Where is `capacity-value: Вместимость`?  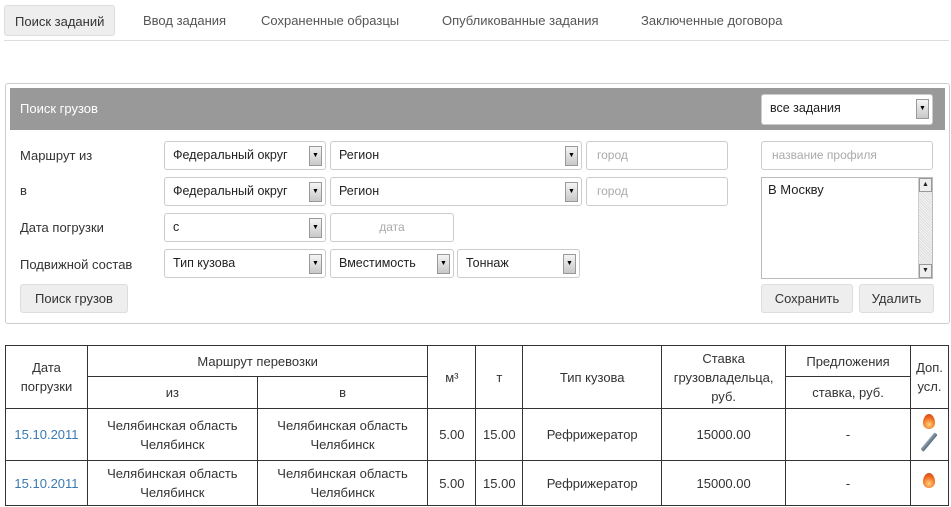
capacity-value: Вместимость is located at coordinates (377, 263).